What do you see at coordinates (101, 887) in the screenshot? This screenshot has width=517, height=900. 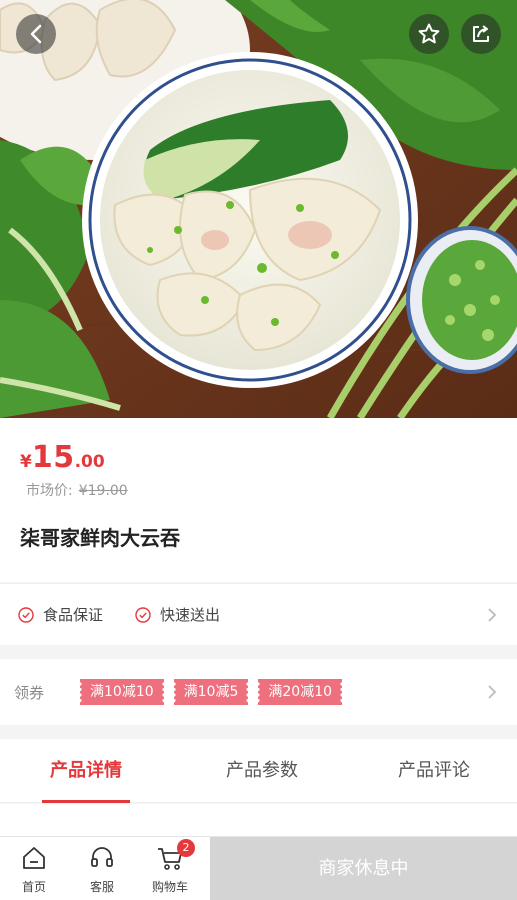 I see `nav-service-label: 客服` at bounding box center [101, 887].